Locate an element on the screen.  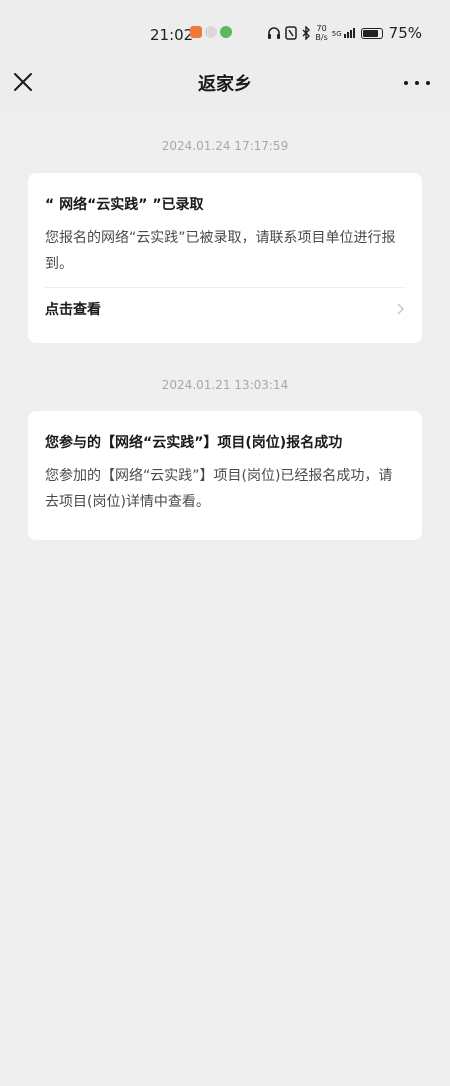
network-speed-unit: B/s is located at coordinates (321, 37).